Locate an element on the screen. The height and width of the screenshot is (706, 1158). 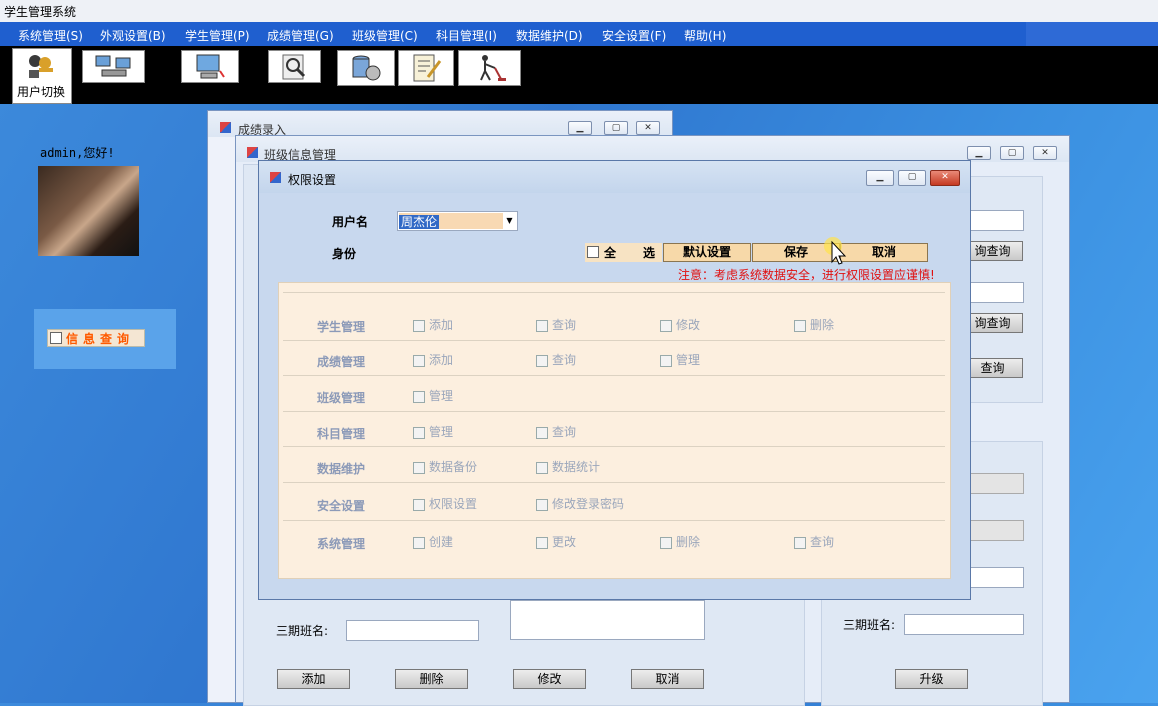
perm-score-manage-checkbox: 管理 is located at coordinates (680, 359).